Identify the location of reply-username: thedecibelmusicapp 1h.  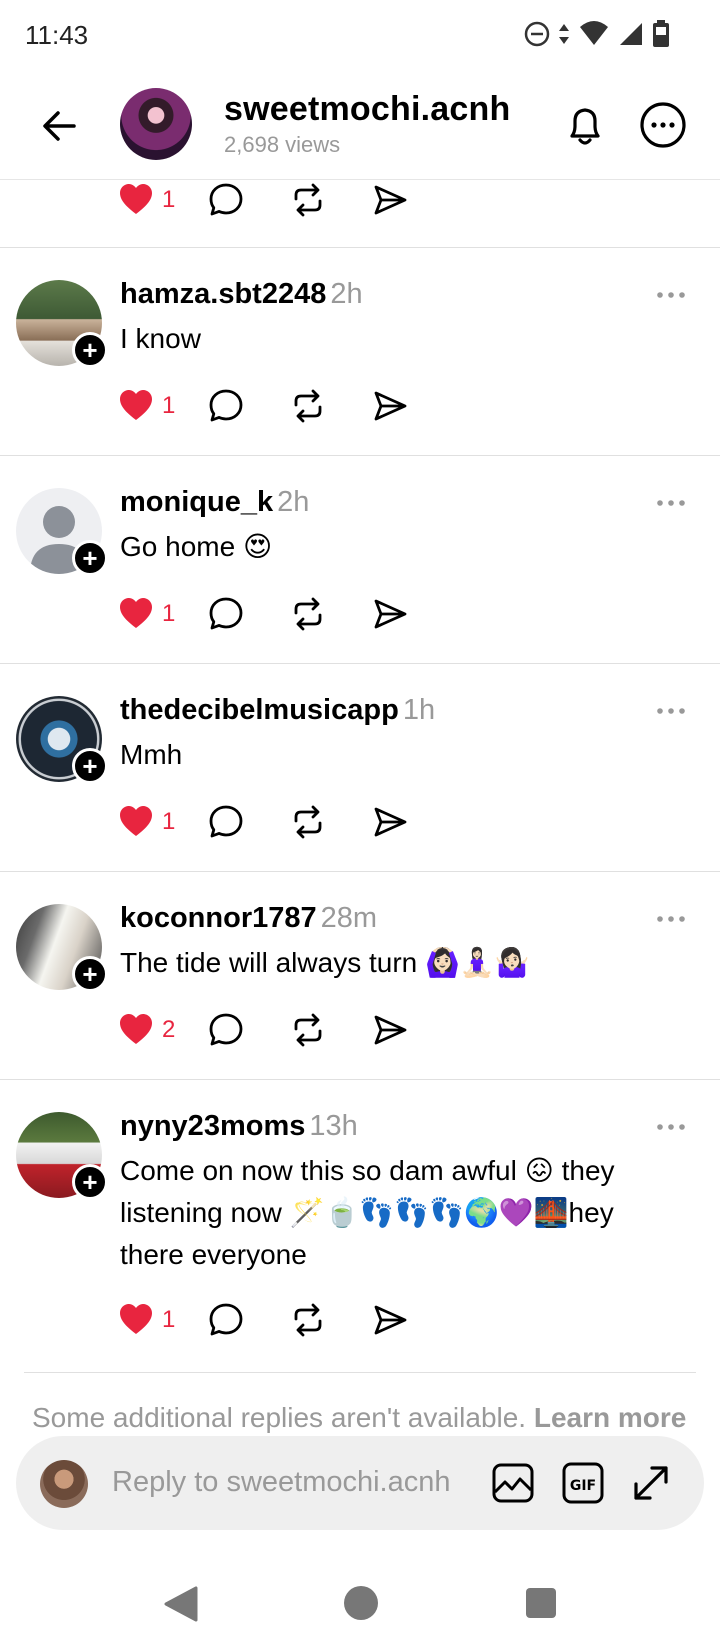
(277, 710).